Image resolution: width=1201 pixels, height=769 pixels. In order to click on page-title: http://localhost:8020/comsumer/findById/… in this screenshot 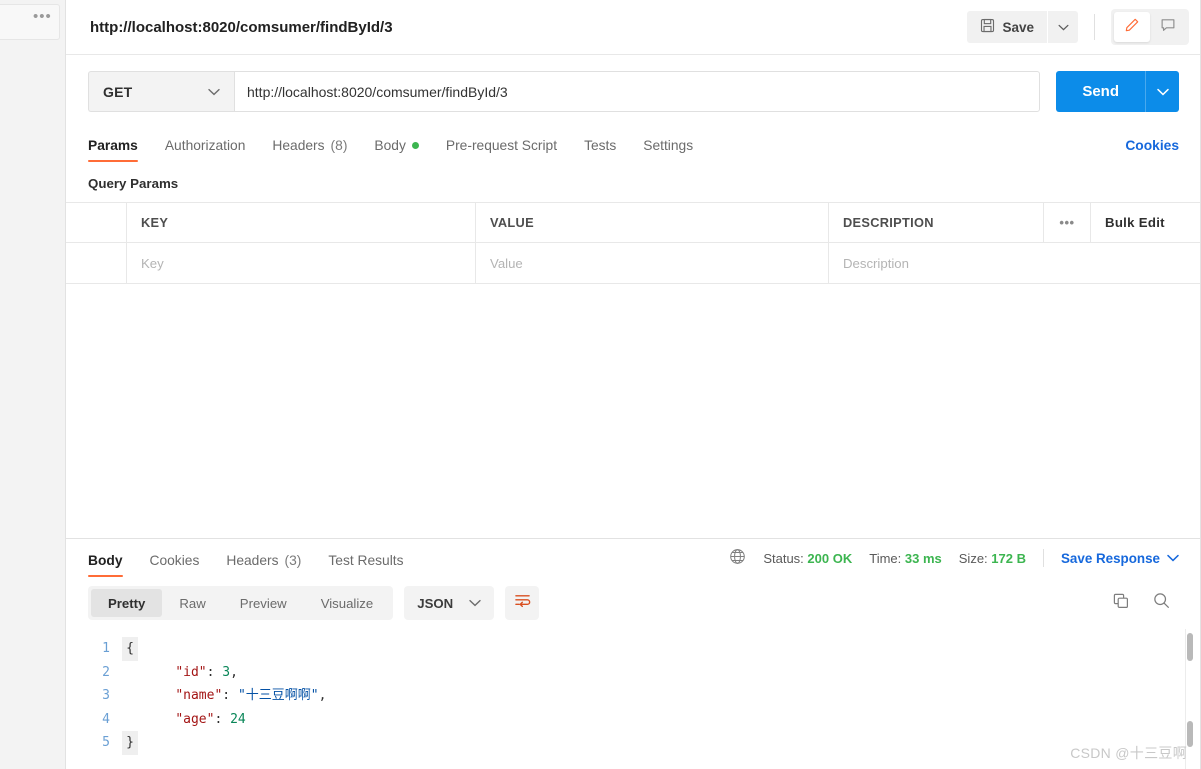, I will do `click(241, 27)`.